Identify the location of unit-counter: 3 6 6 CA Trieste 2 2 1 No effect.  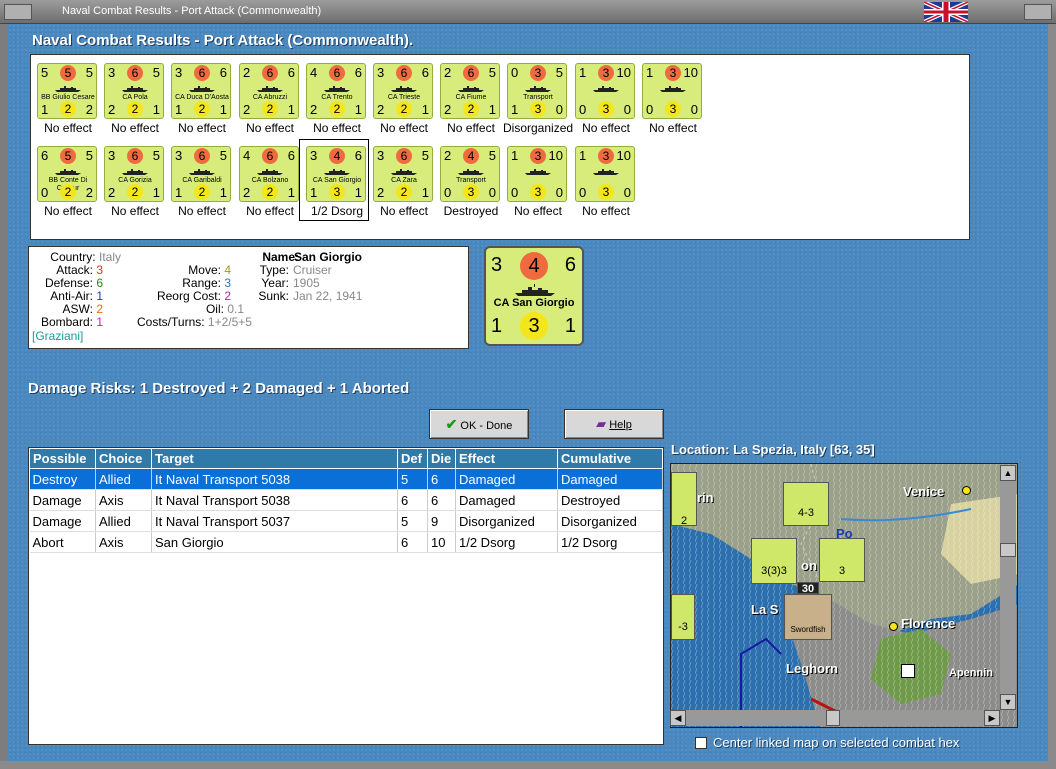
(401, 97).